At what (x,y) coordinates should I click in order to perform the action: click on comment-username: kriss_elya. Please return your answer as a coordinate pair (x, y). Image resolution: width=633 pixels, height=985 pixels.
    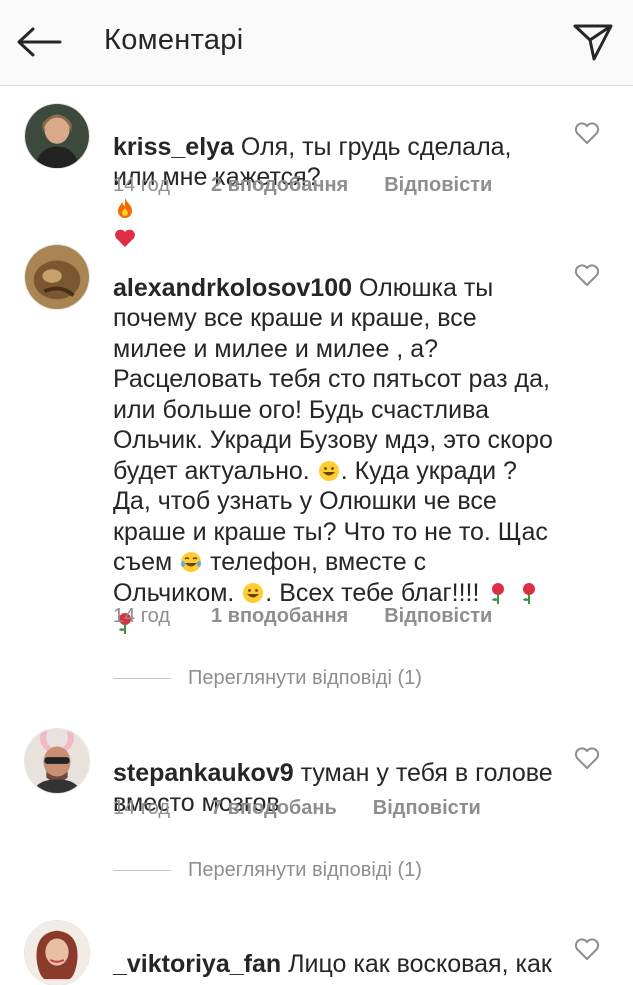
    Looking at the image, I should click on (173, 147).